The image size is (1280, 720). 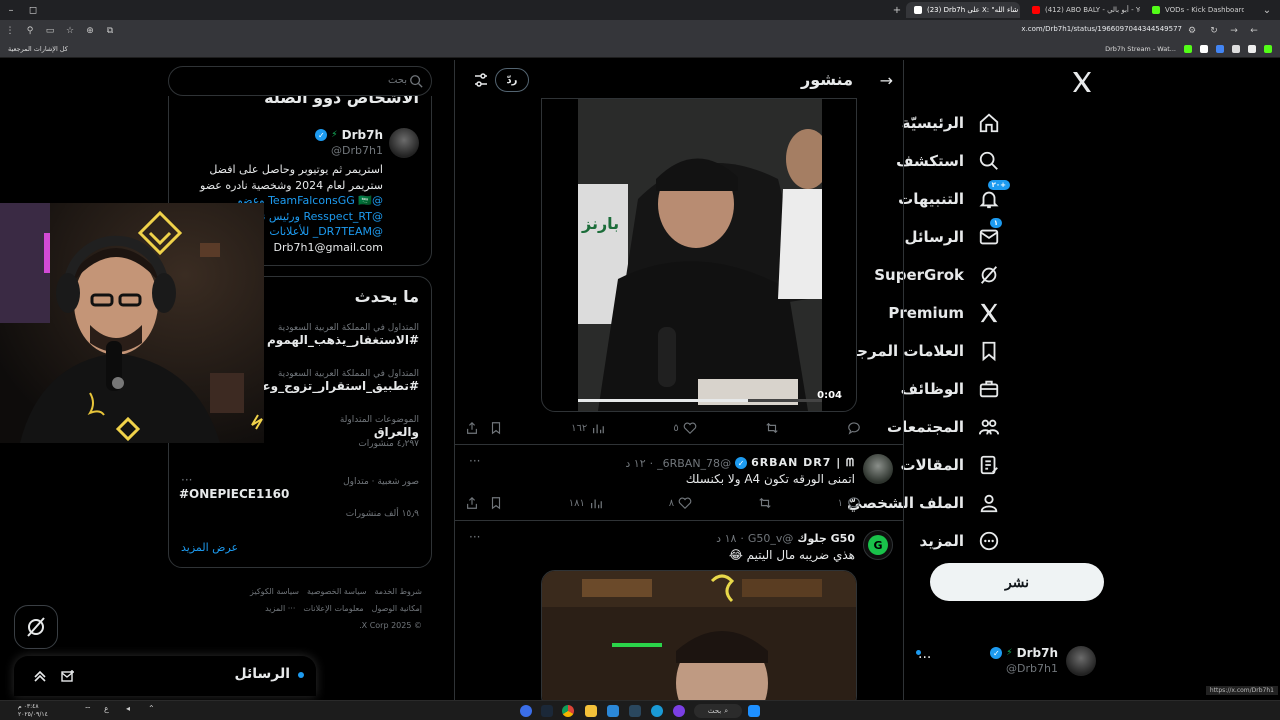 I want to click on chrome-app-icon, so click(x=568, y=711).